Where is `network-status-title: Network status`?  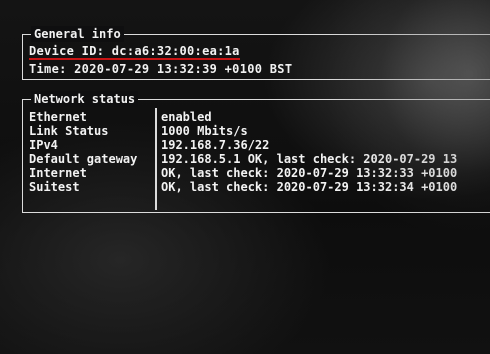
network-status-title: Network status is located at coordinates (85, 99).